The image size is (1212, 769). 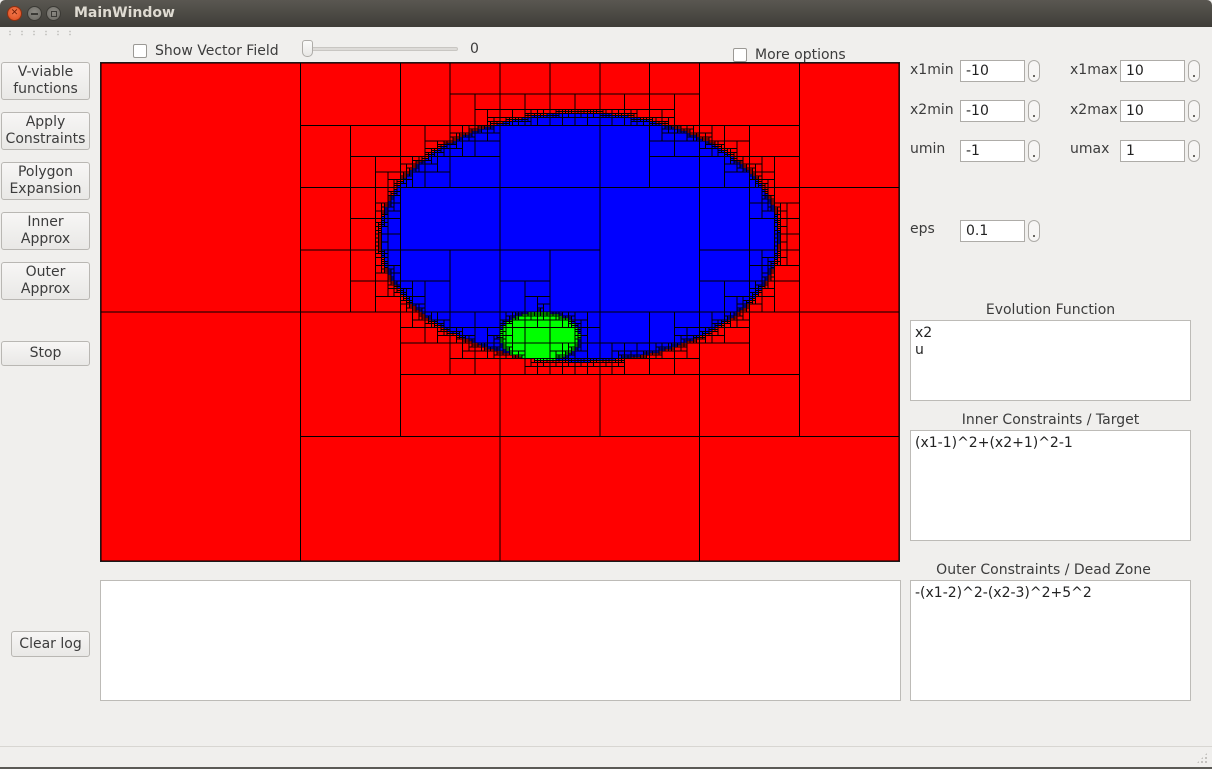 What do you see at coordinates (1194, 71) in the screenshot?
I see `x1max-spinner` at bounding box center [1194, 71].